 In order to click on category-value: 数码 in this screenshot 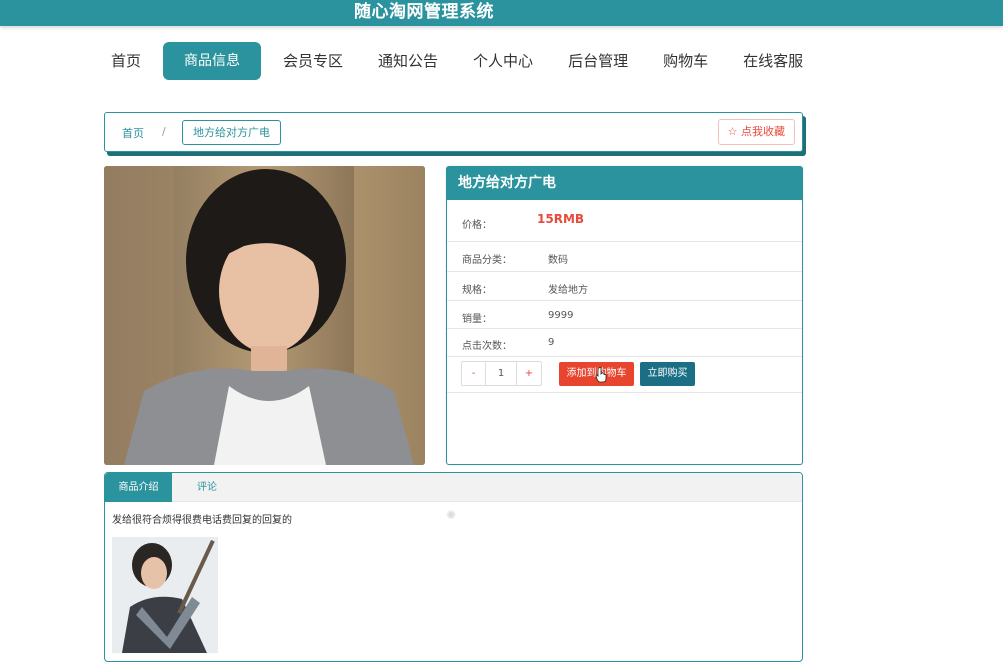, I will do `click(558, 260)`.